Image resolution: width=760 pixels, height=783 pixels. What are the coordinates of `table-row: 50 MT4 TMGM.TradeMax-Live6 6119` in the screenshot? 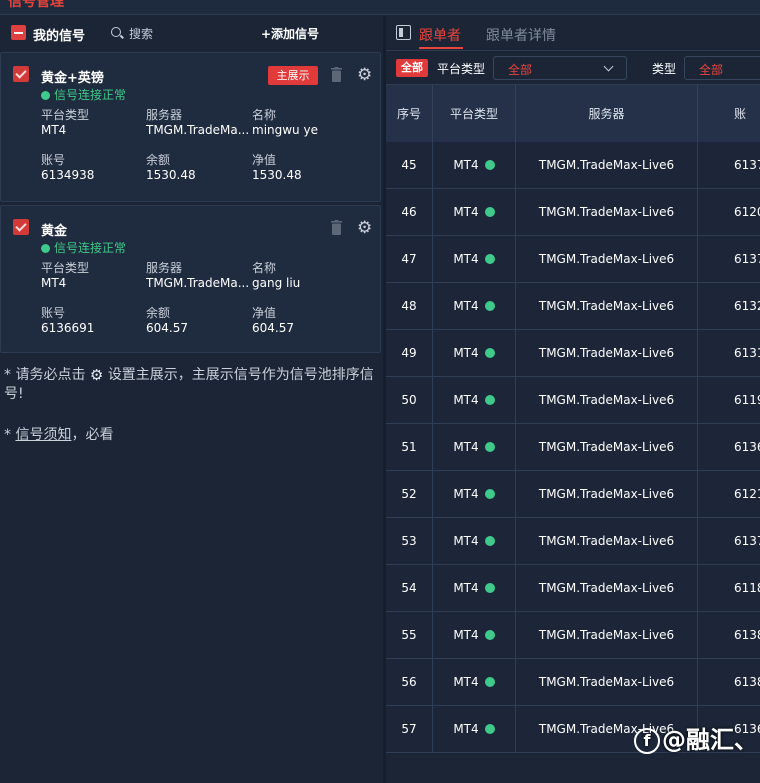 It's located at (573, 400).